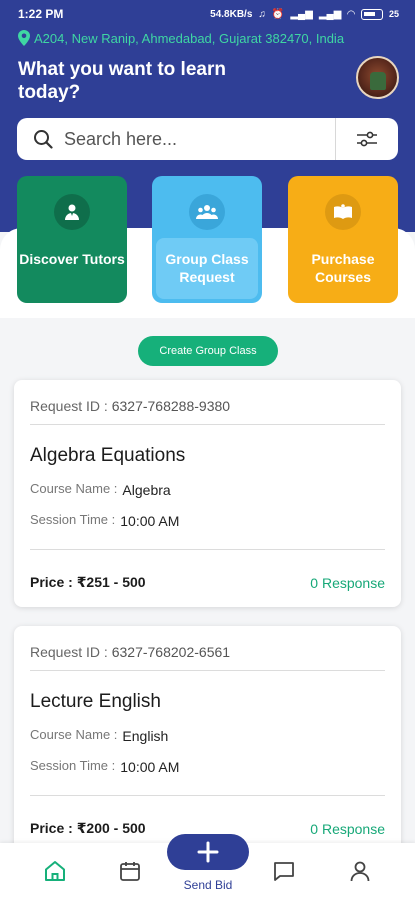 The height and width of the screenshot is (900, 415). I want to click on price-range: Price : ₹251 - 500, so click(88, 582).